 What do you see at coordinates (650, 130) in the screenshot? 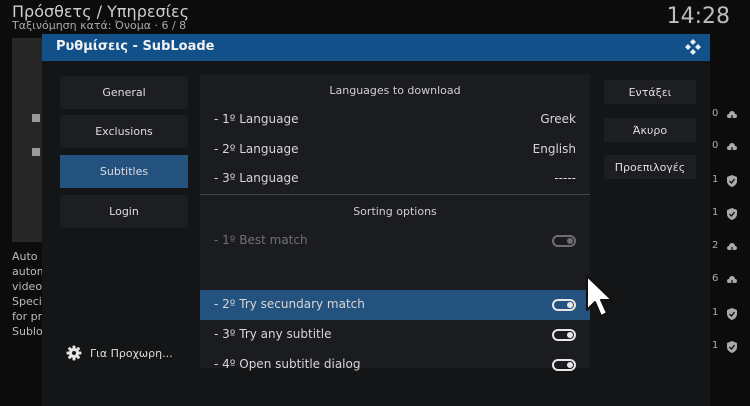
I see `cancel-button: Άκυρο` at bounding box center [650, 130].